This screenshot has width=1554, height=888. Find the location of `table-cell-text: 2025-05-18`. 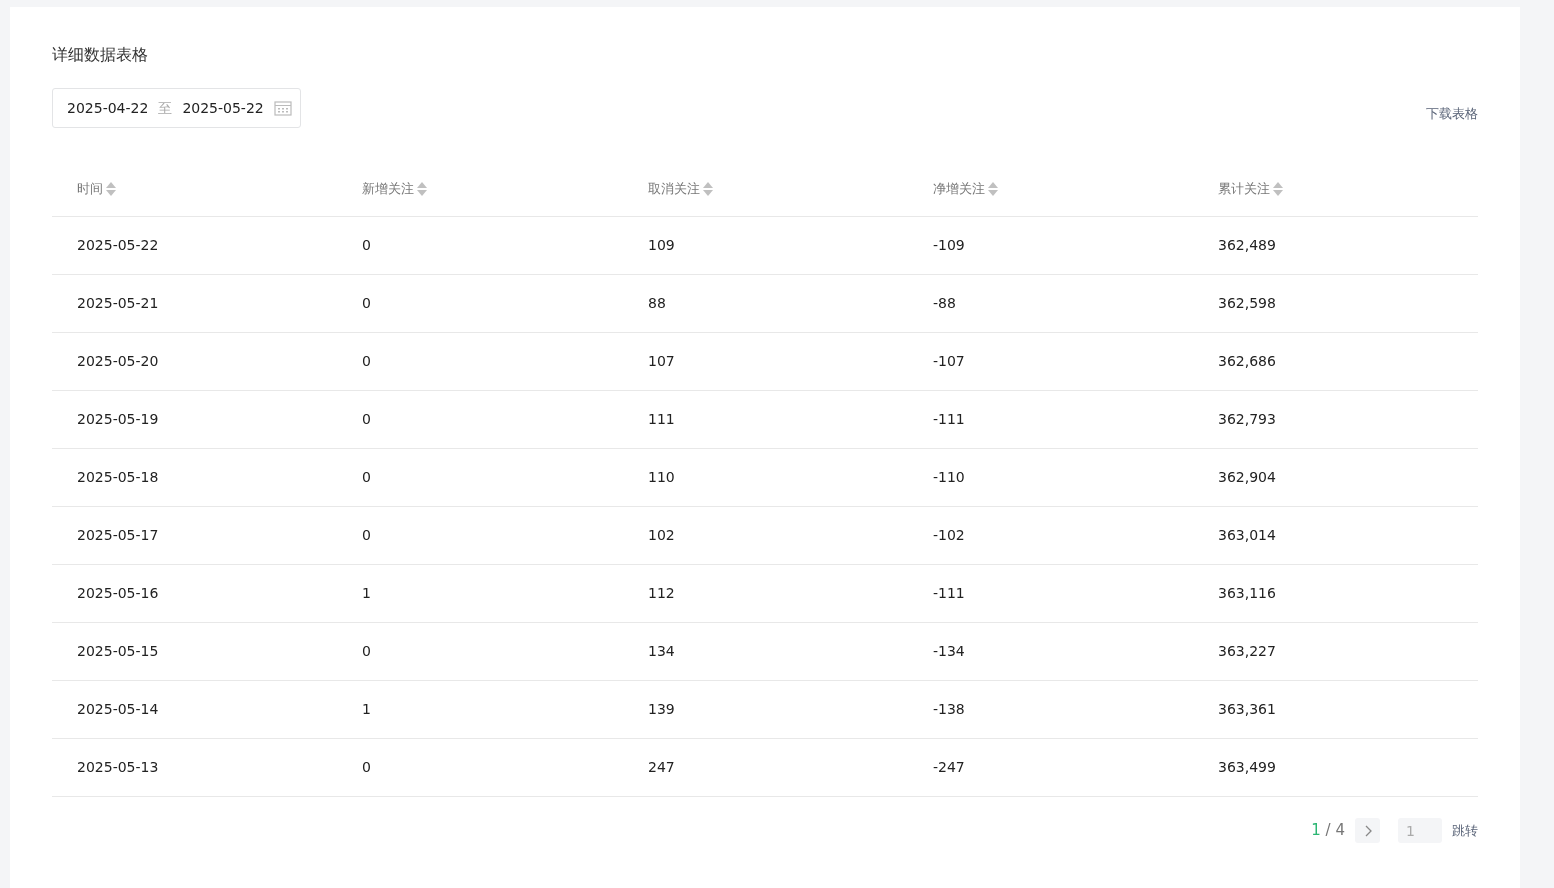

table-cell-text: 2025-05-18 is located at coordinates (118, 477).